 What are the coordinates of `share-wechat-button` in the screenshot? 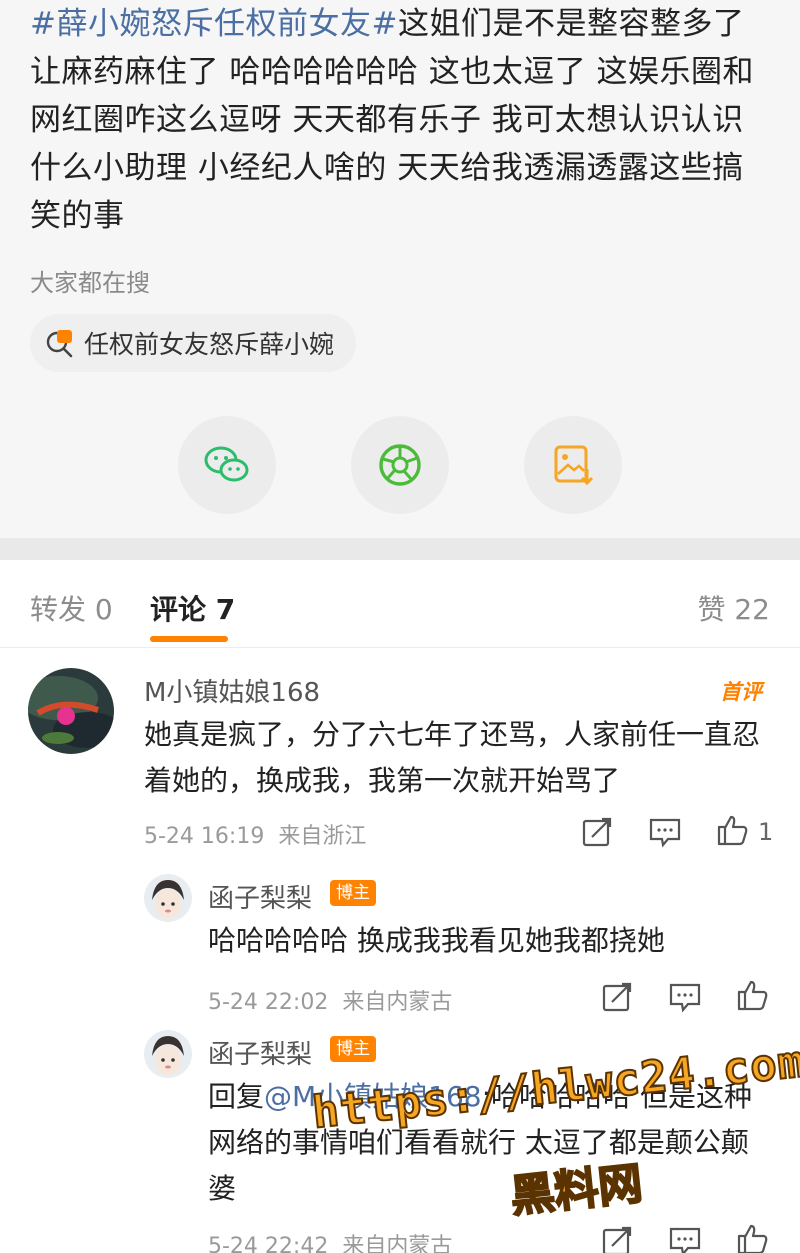 It's located at (227, 465).